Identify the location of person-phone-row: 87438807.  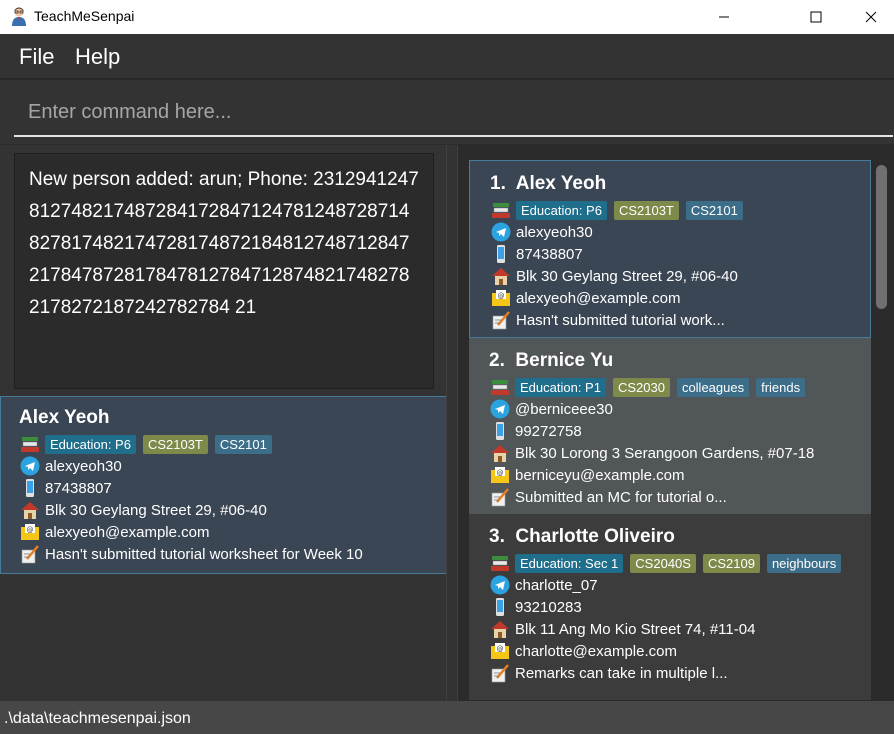
(670, 254).